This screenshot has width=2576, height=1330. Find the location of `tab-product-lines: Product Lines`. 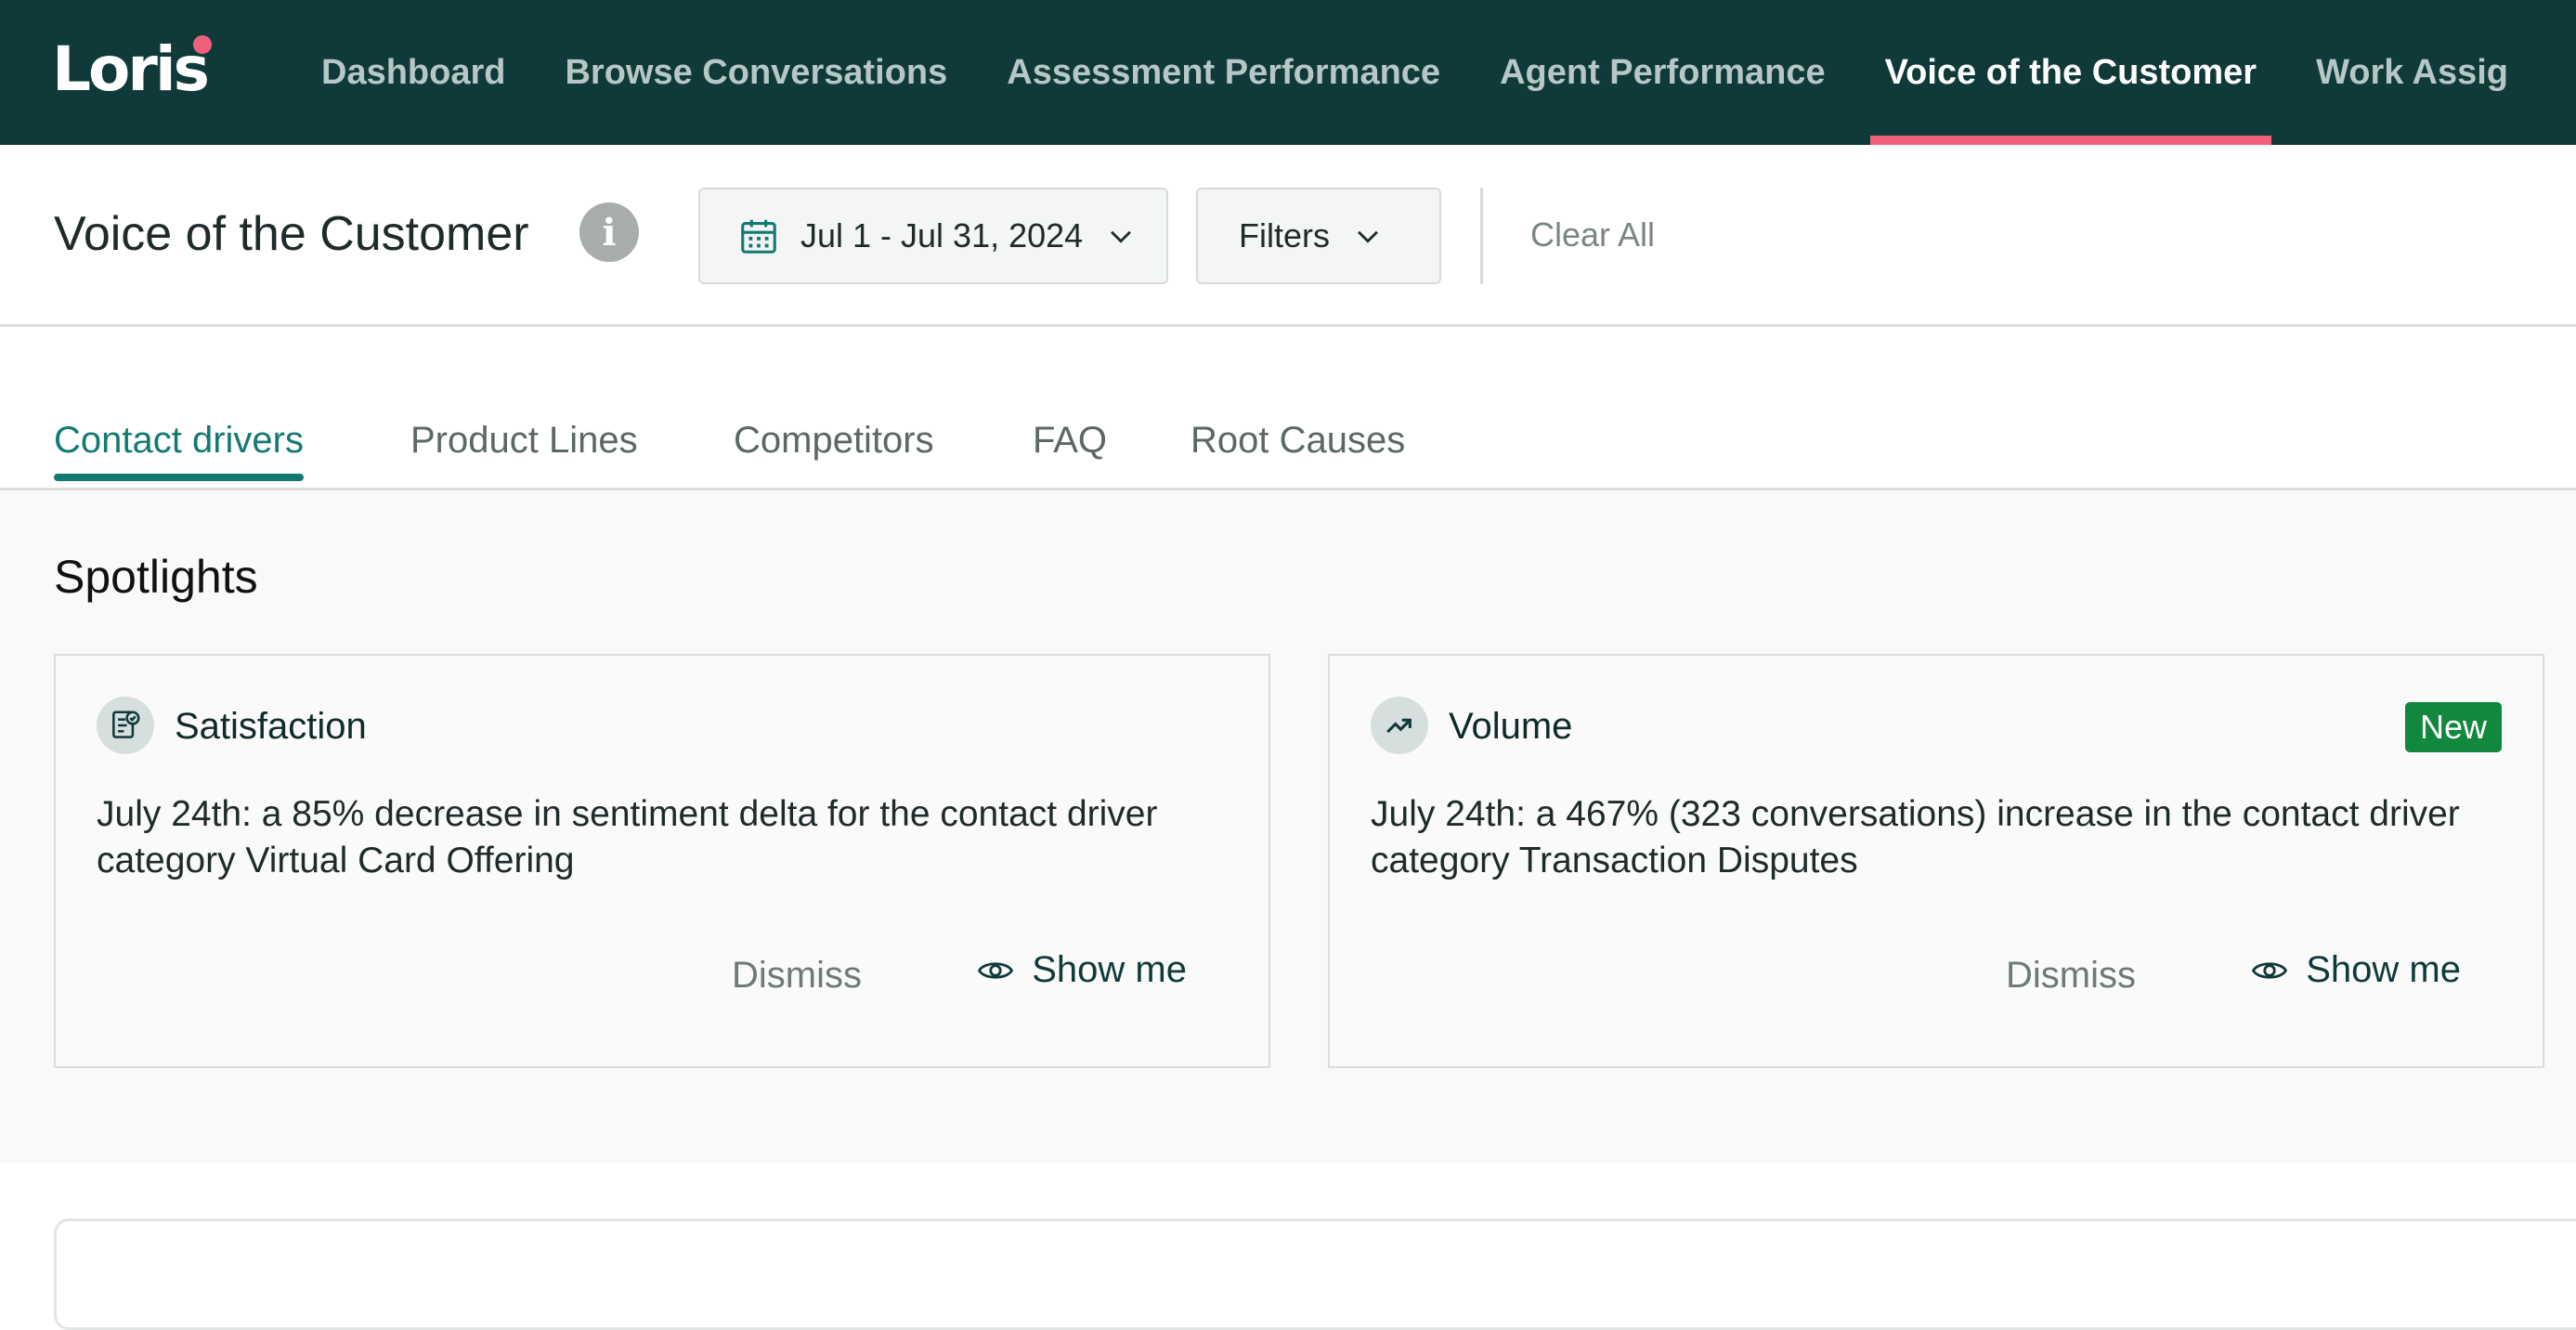

tab-product-lines: Product Lines is located at coordinates (524, 441).